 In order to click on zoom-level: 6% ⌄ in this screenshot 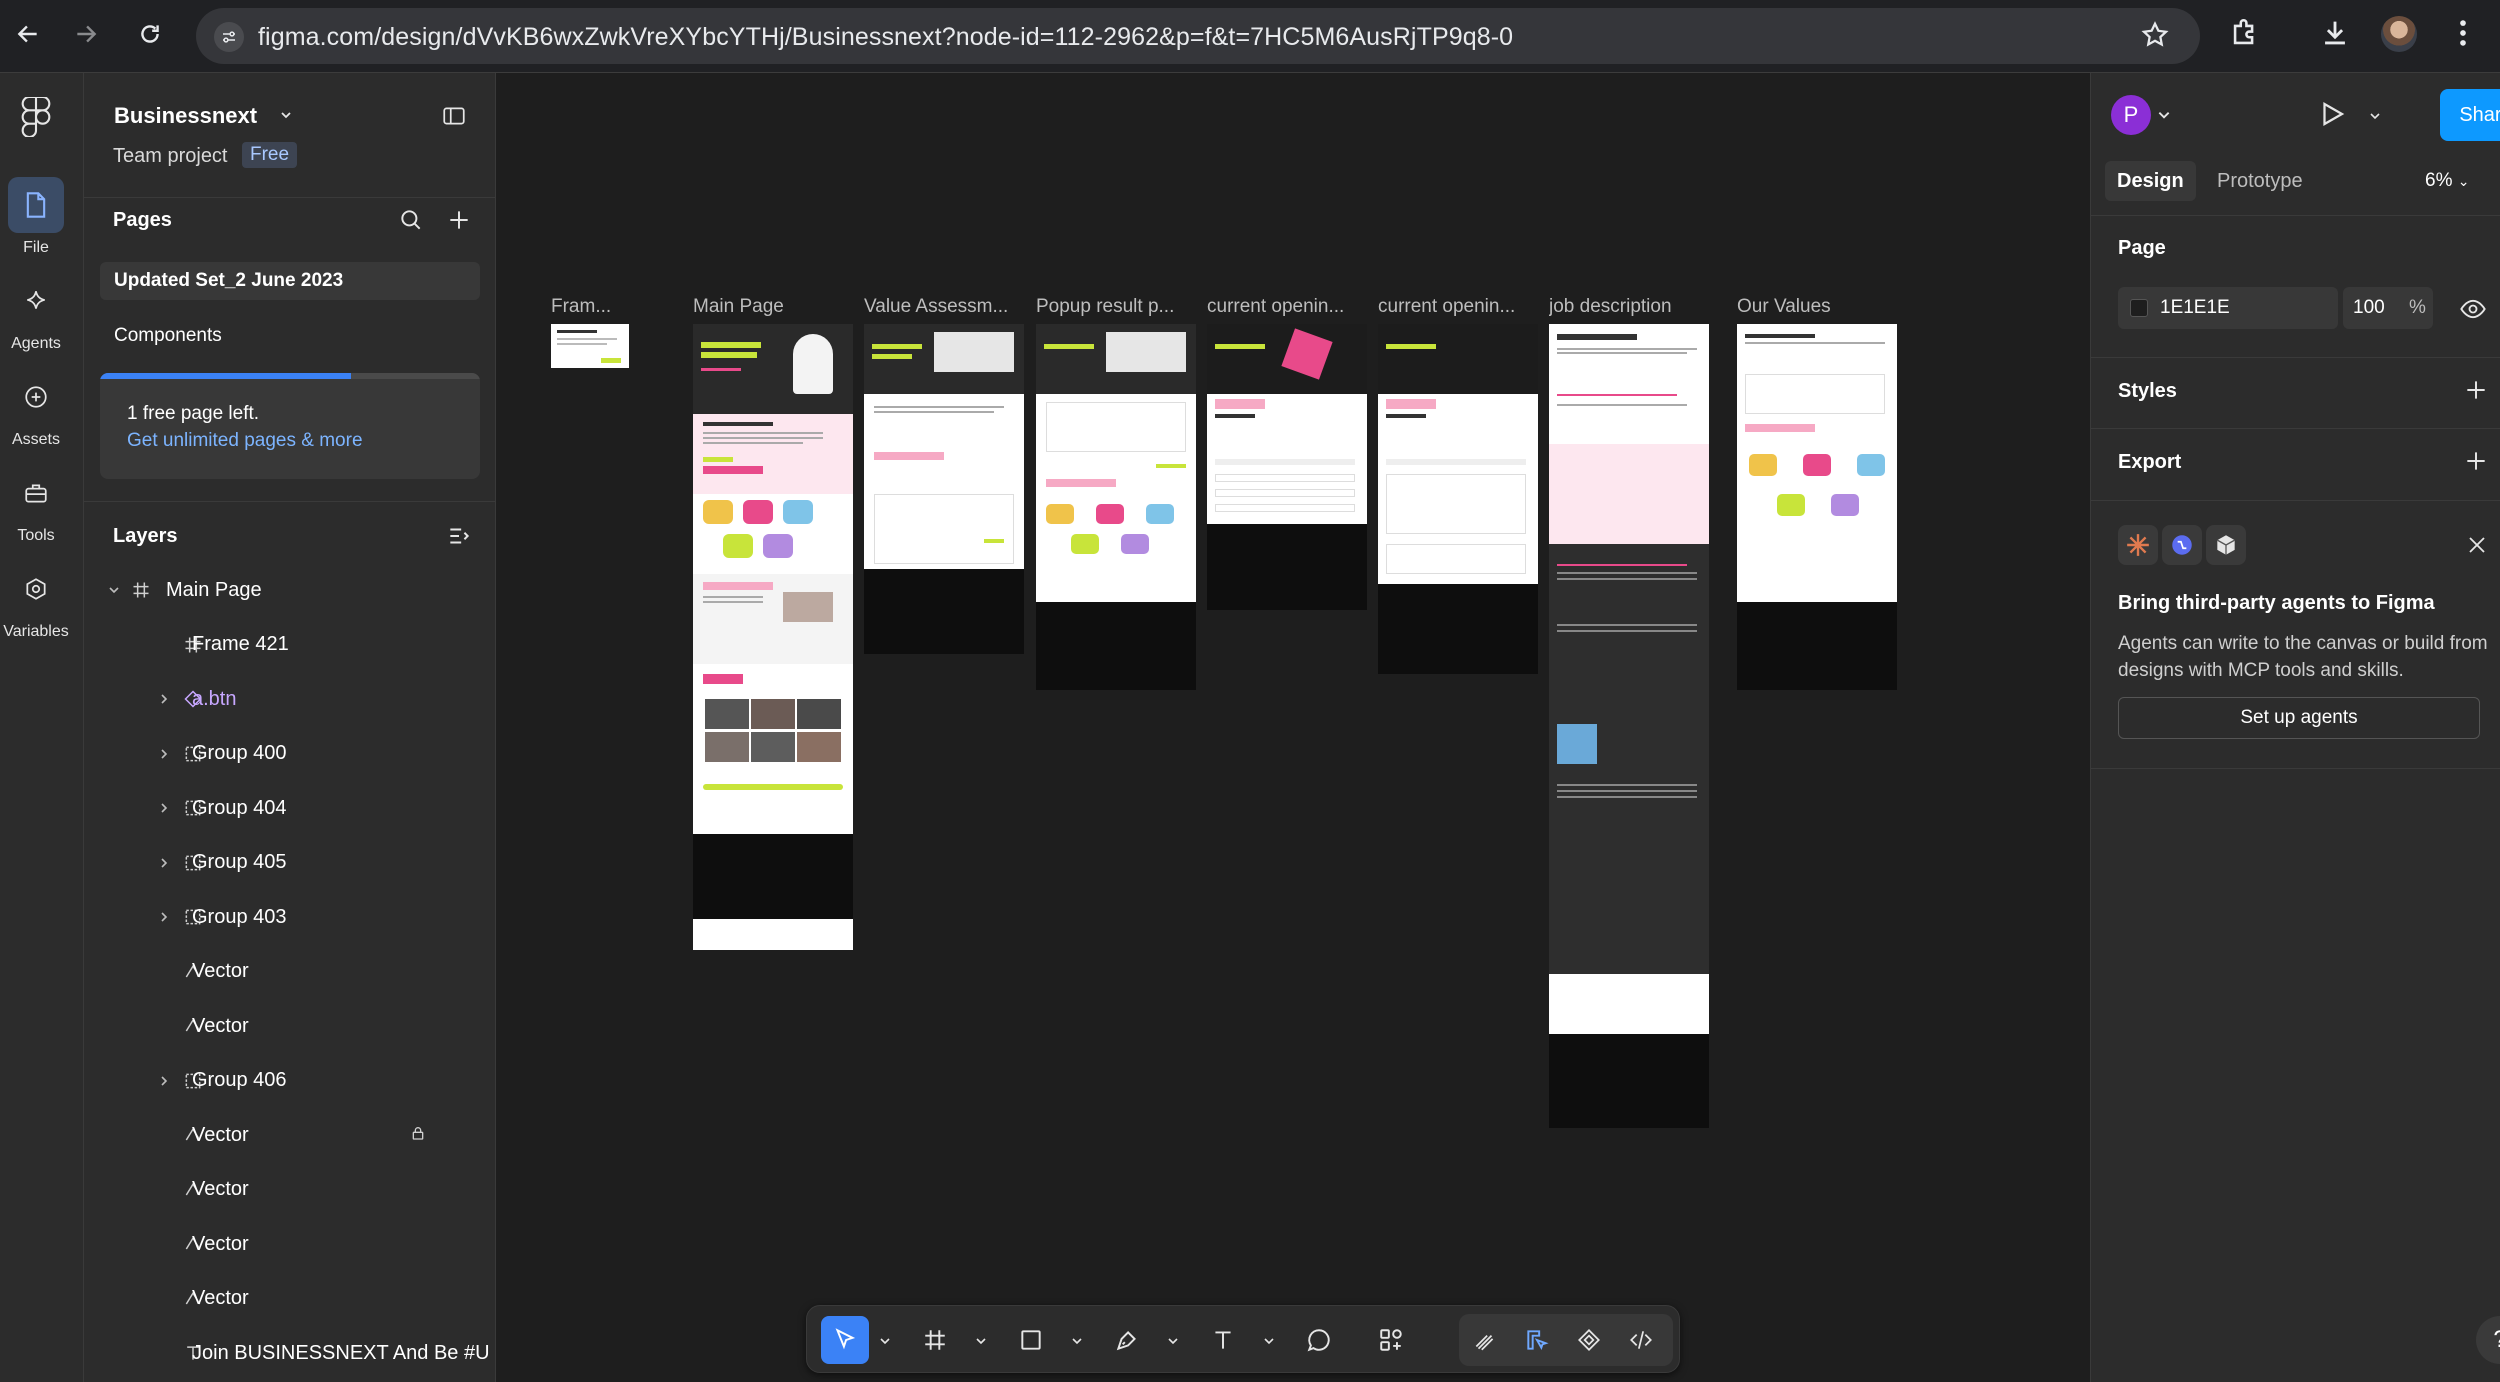, I will do `click(2447, 181)`.